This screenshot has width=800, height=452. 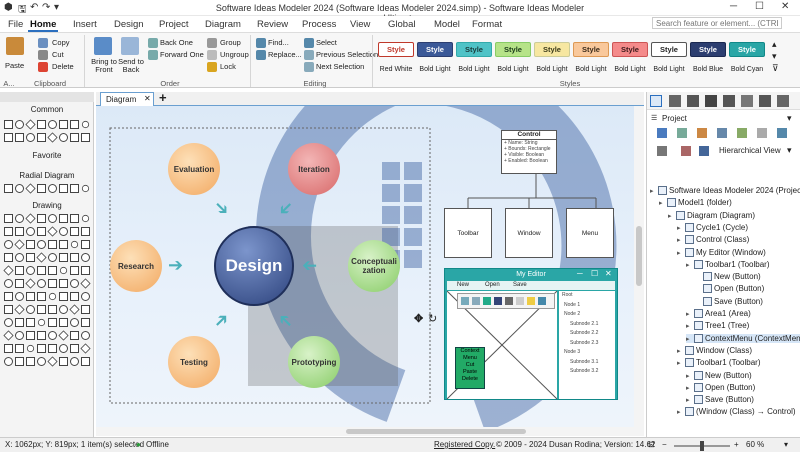 What do you see at coordinates (127, 99) in the screenshot?
I see `tab-diagram: Diagram ✕` at bounding box center [127, 99].